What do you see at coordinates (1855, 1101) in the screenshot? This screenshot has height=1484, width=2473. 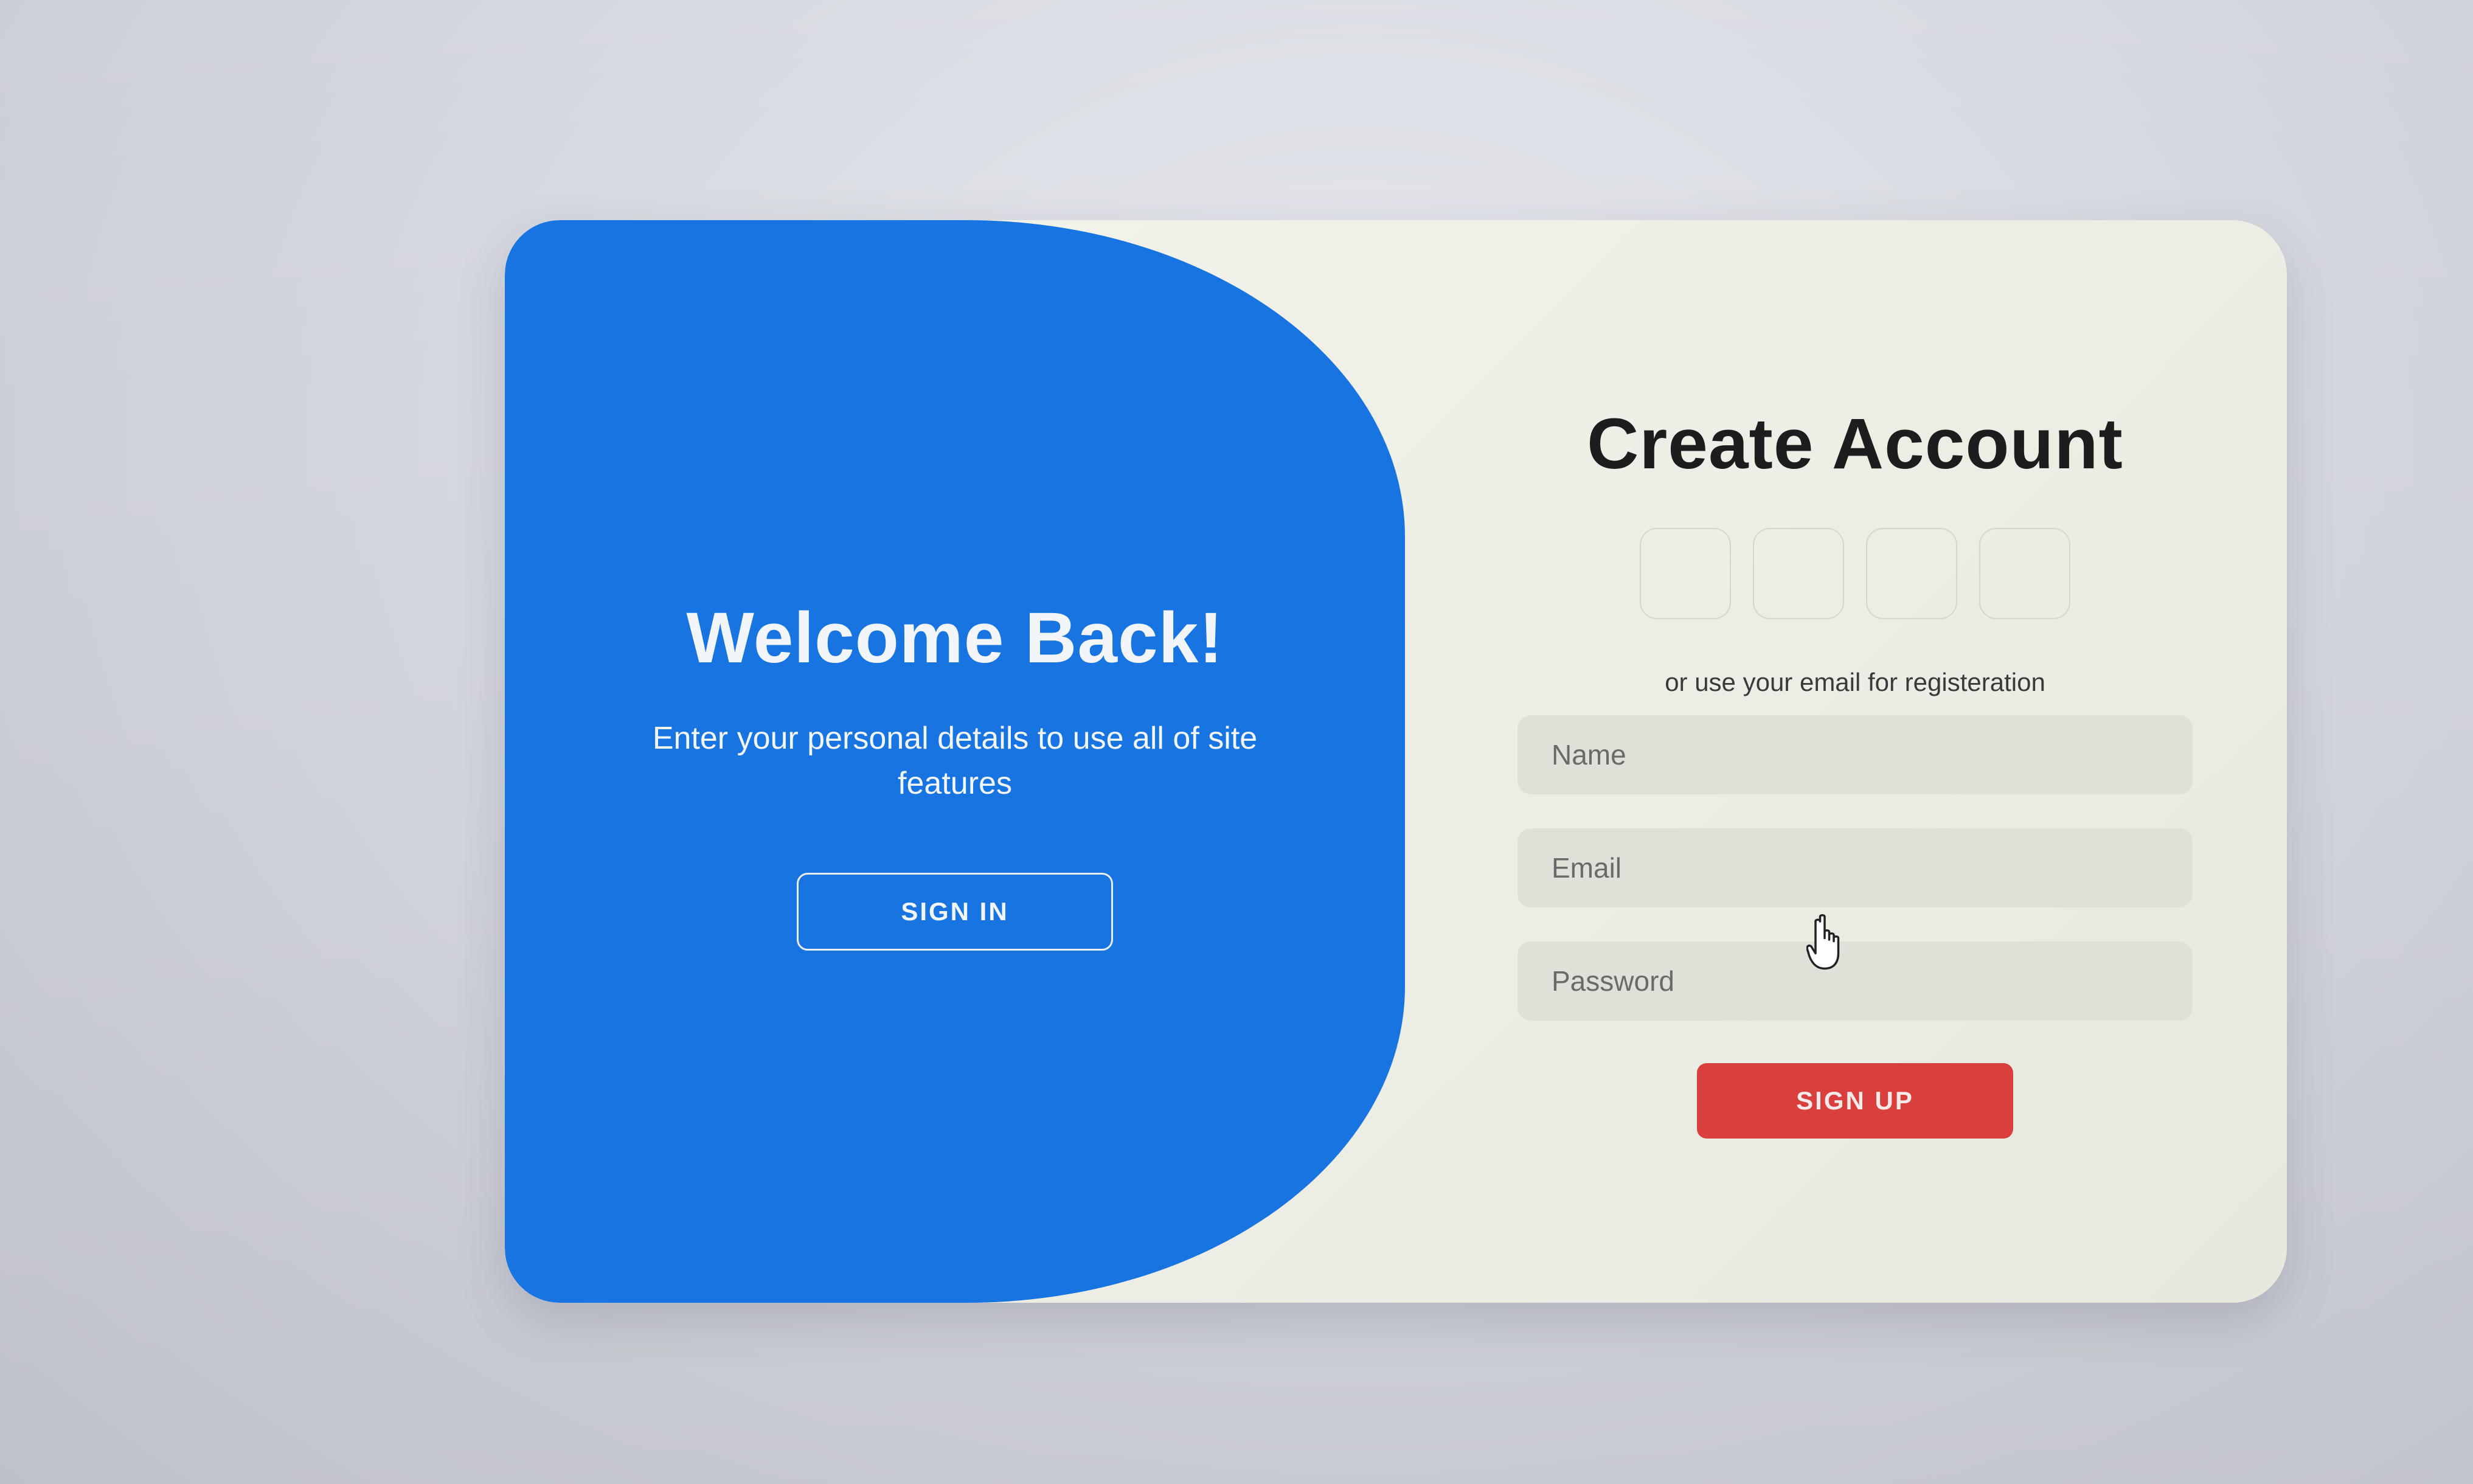 I see `sign-up-button: SIGN UP` at bounding box center [1855, 1101].